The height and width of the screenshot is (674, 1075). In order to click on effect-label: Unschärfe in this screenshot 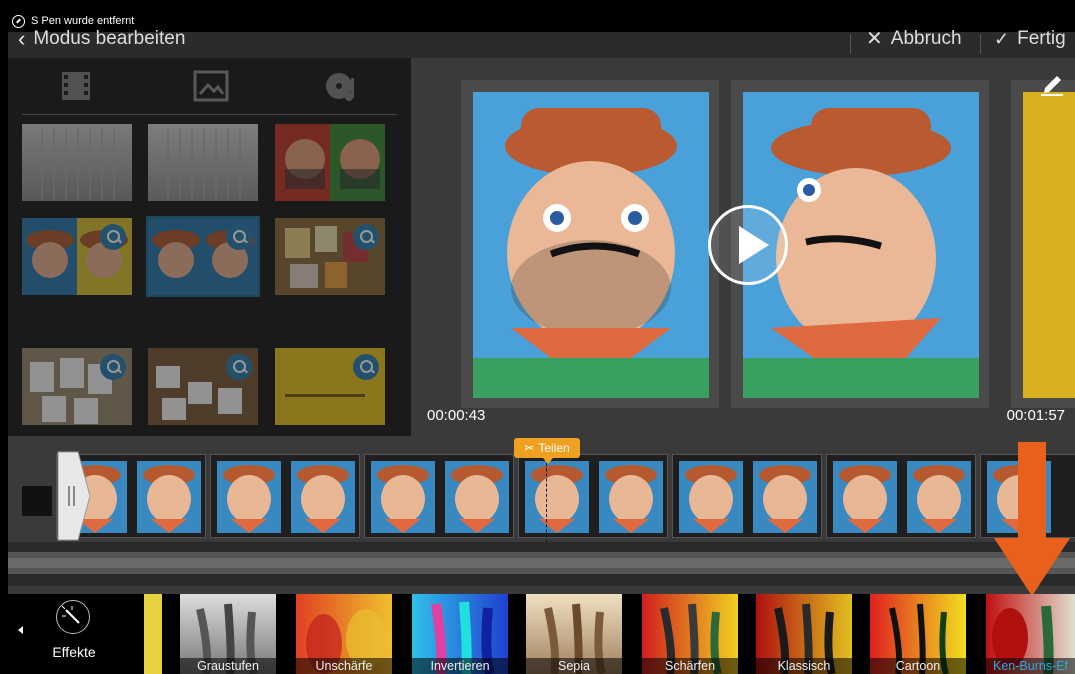, I will do `click(344, 666)`.